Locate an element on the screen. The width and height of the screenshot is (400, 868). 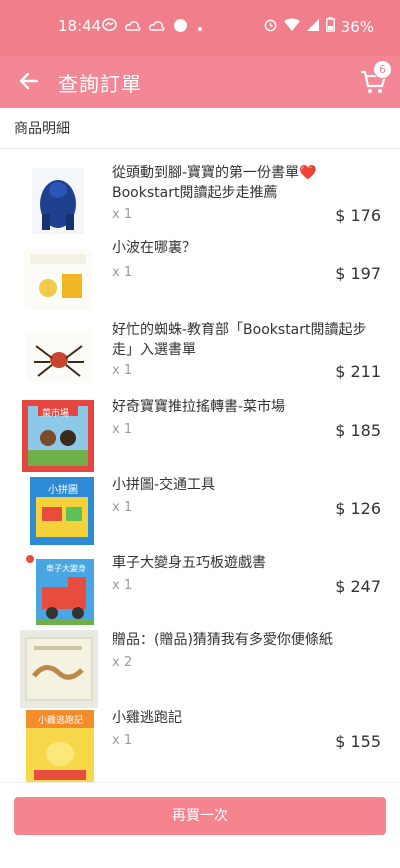
cover-title: 小拼圖 is located at coordinates (63, 490).